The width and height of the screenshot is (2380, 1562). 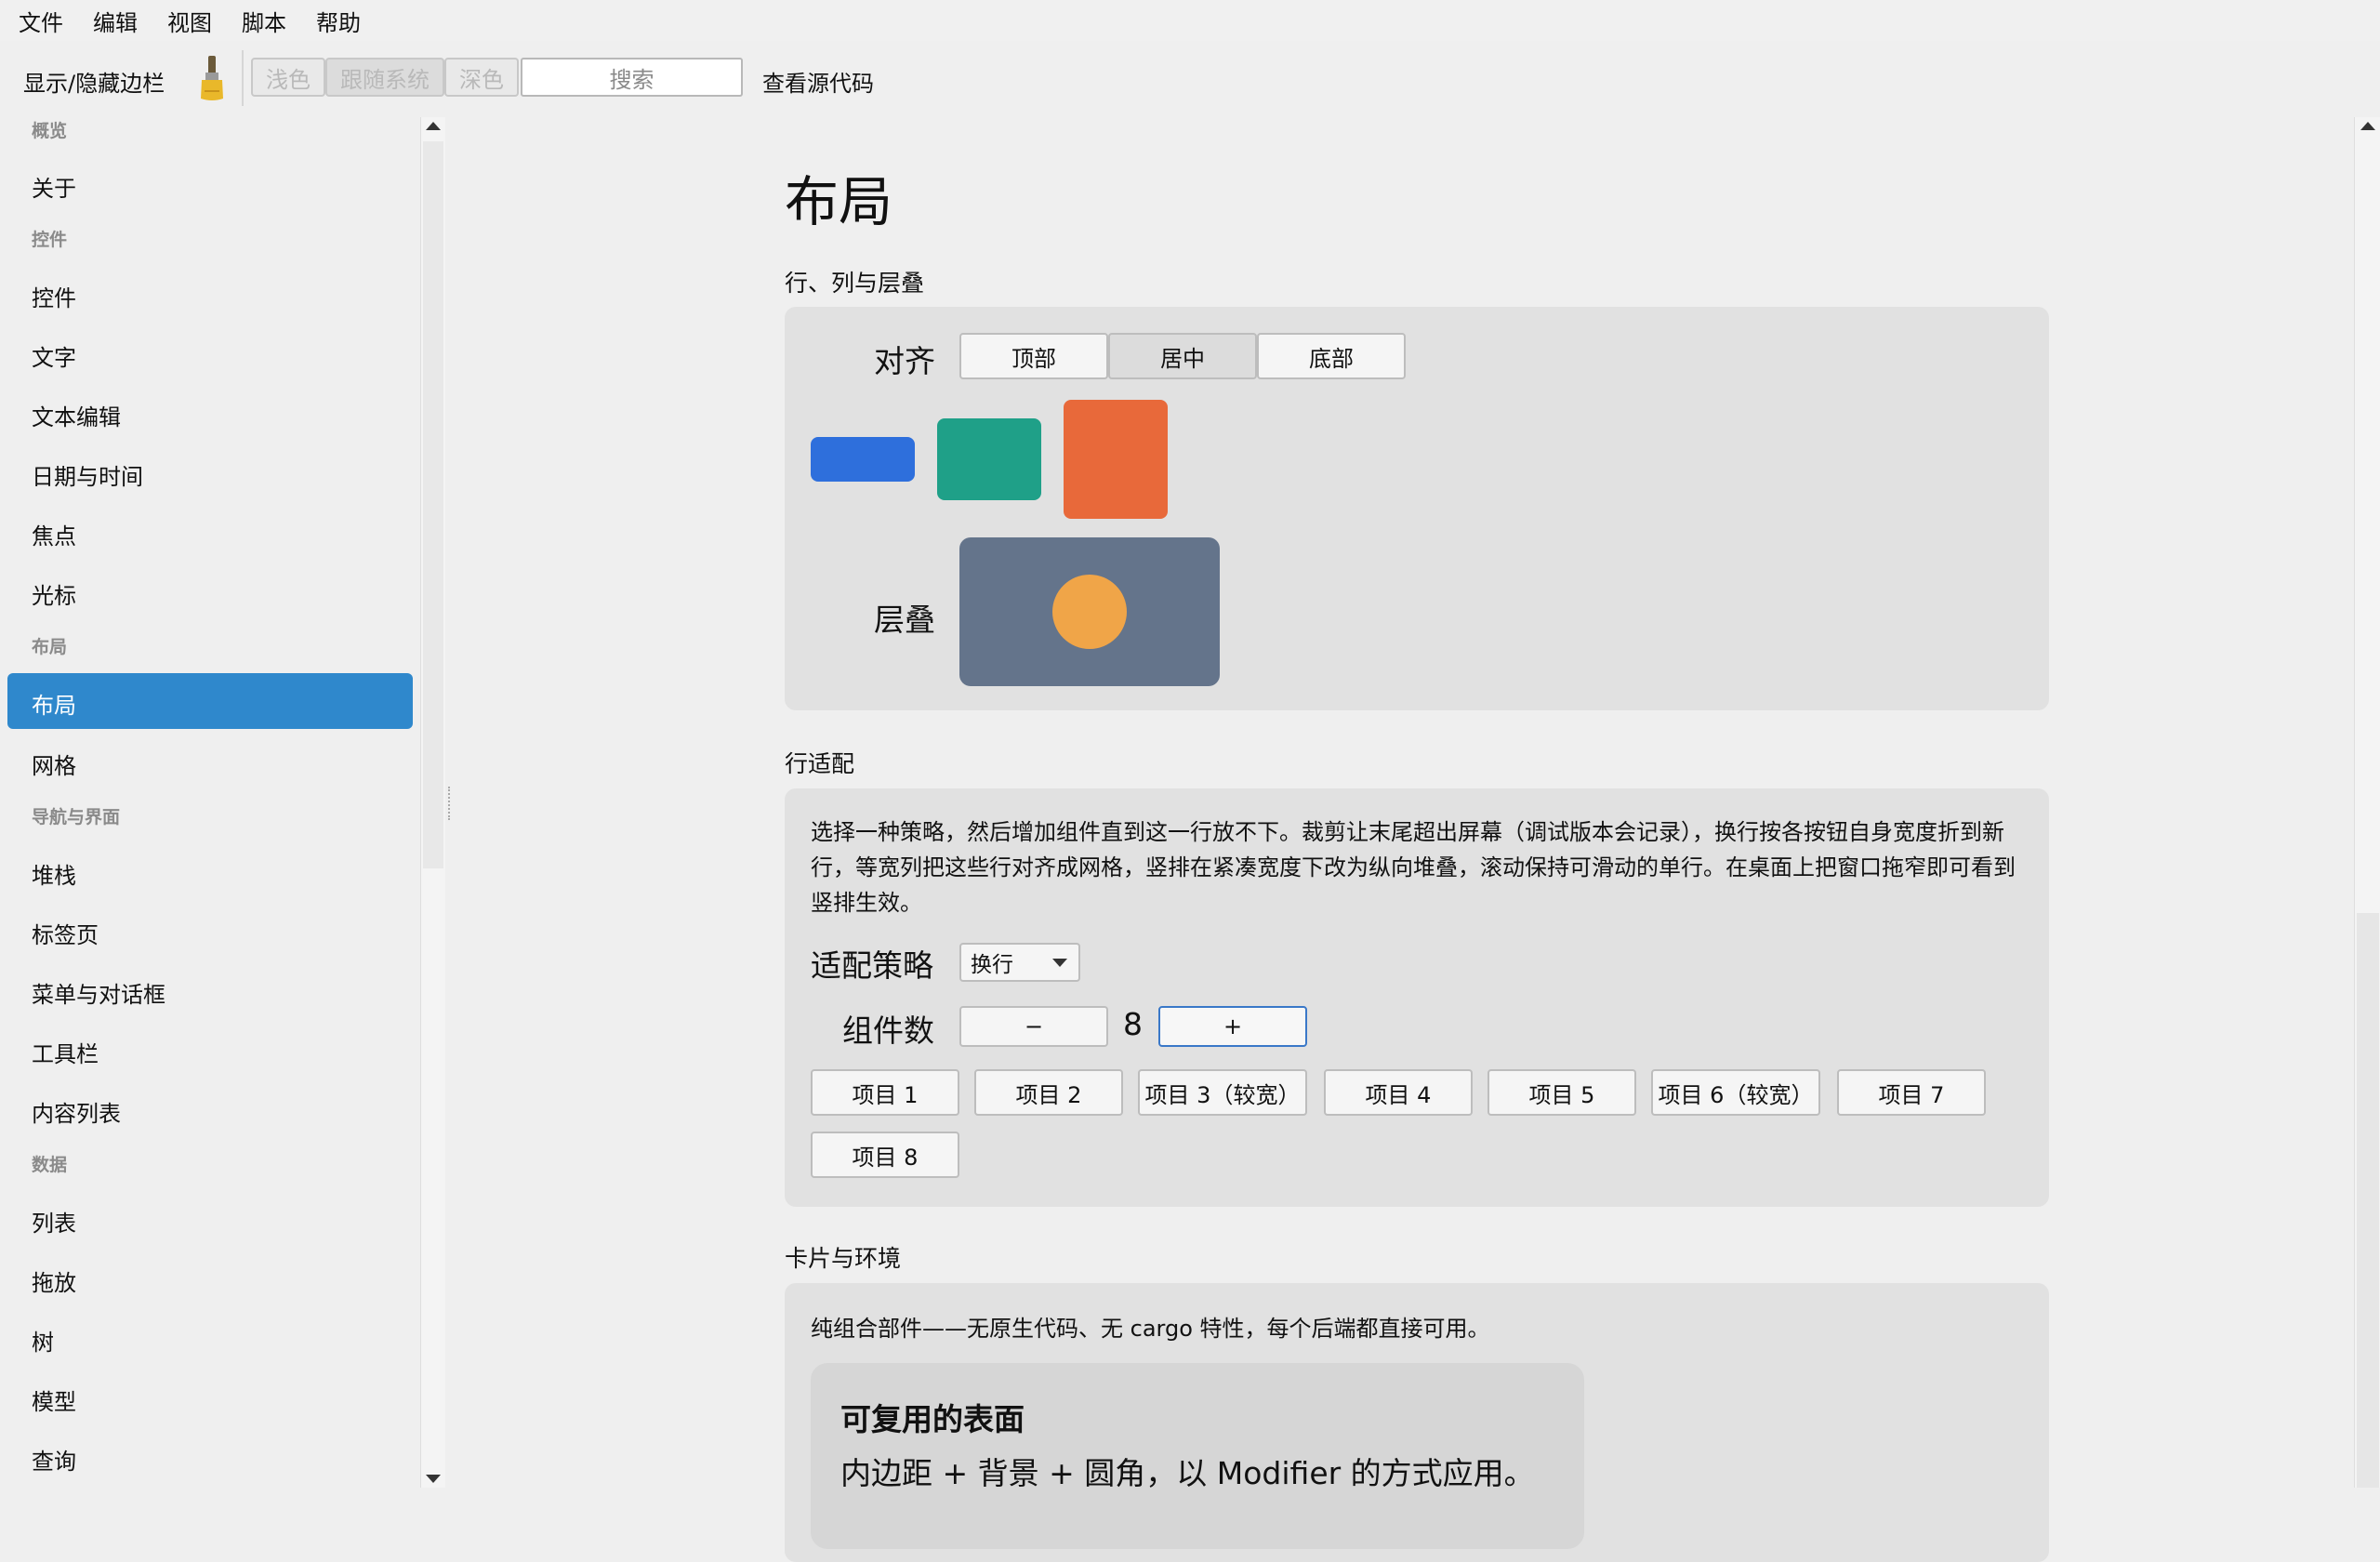 What do you see at coordinates (338, 21) in the screenshot?
I see `menu-help: 帮助` at bounding box center [338, 21].